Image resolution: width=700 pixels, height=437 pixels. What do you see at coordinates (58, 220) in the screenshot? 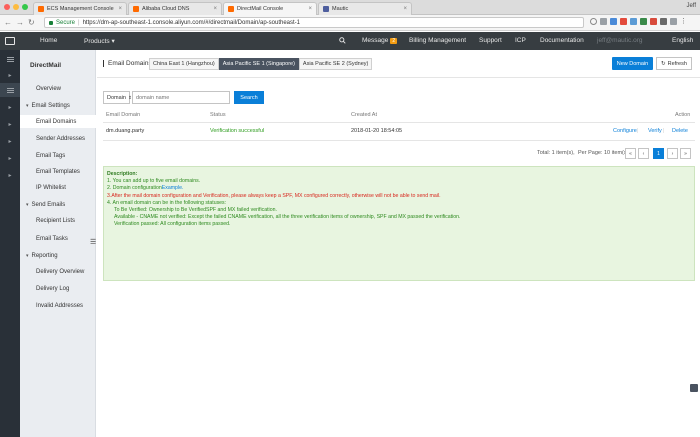
I see `sidebar-item-recipient-lists: Recipient Lists` at bounding box center [58, 220].